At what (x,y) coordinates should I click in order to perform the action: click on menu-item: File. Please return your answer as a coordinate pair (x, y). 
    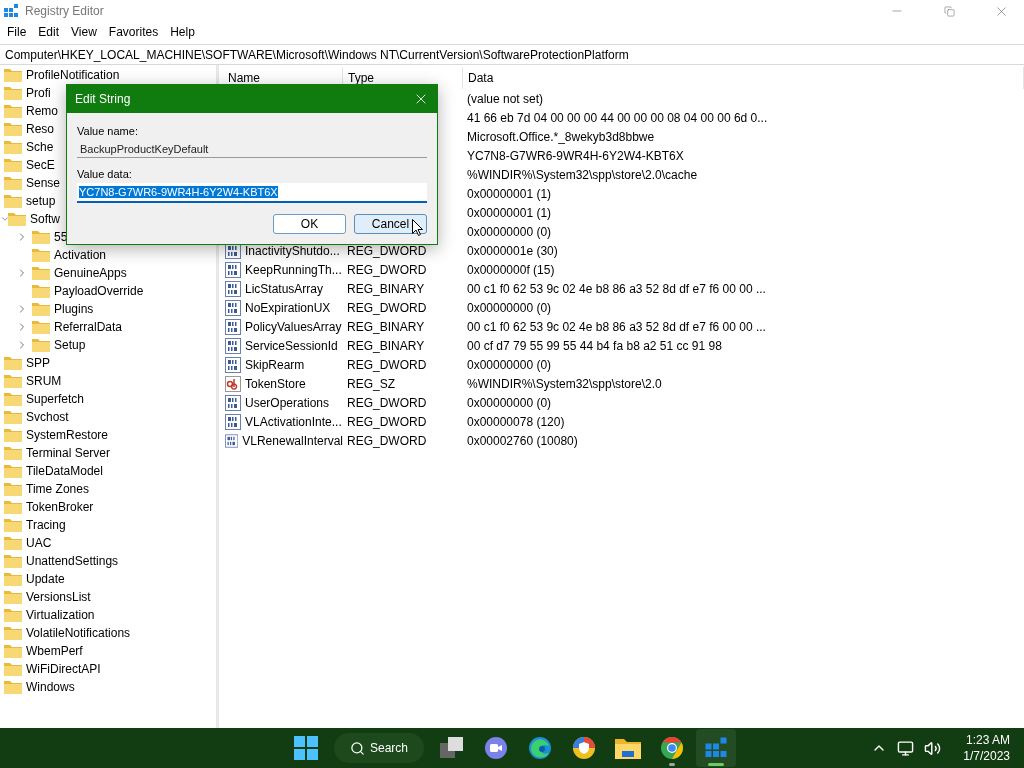
    Looking at the image, I should click on (17, 32).